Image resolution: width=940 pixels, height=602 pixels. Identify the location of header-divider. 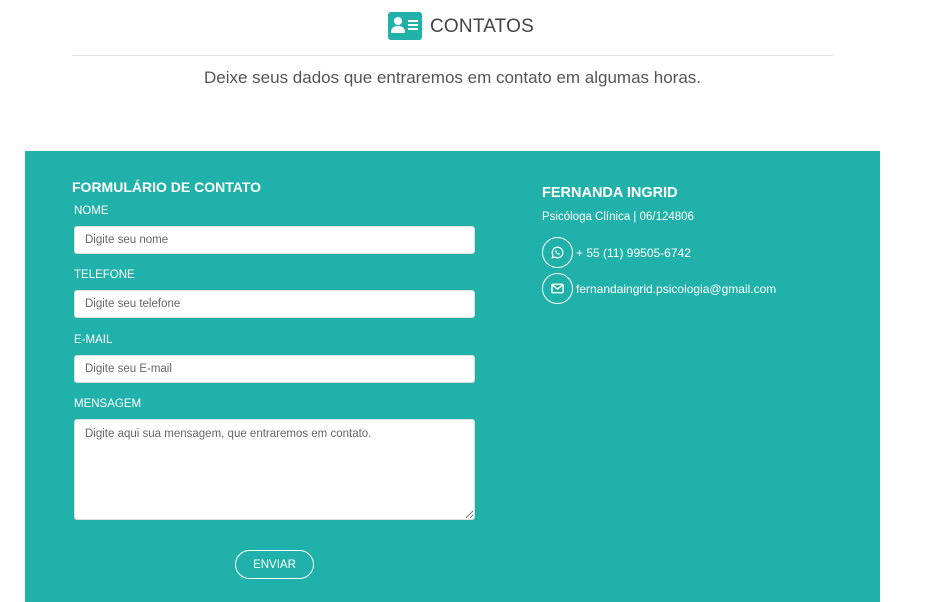
(452, 55).